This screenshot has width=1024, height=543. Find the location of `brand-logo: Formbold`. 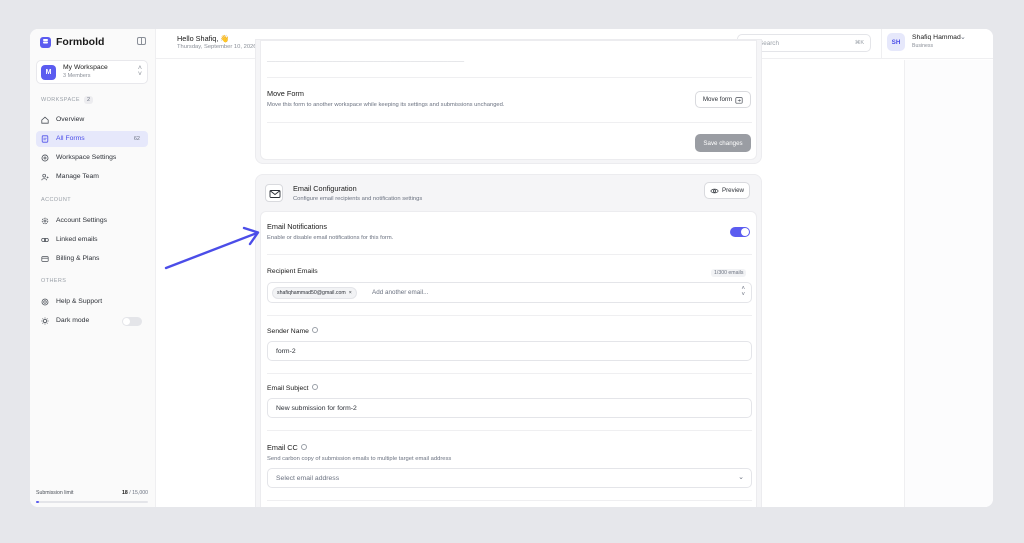

brand-logo: Formbold is located at coordinates (72, 42).